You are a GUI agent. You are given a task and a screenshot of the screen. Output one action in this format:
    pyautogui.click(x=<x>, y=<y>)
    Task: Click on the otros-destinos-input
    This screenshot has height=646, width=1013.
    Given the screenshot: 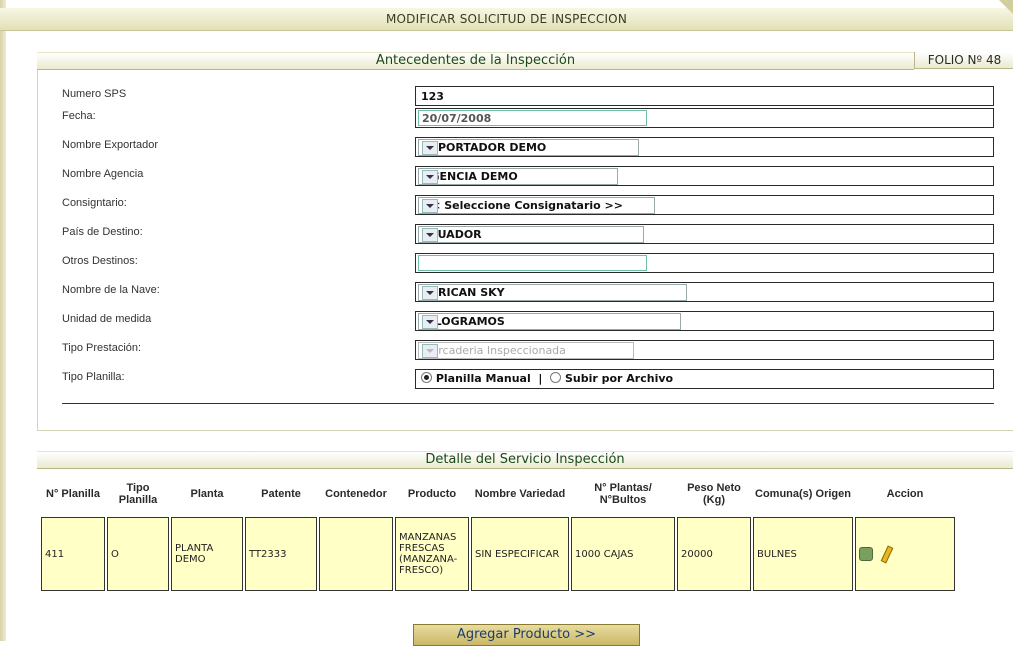 What is the action you would take?
    pyautogui.click(x=532, y=263)
    